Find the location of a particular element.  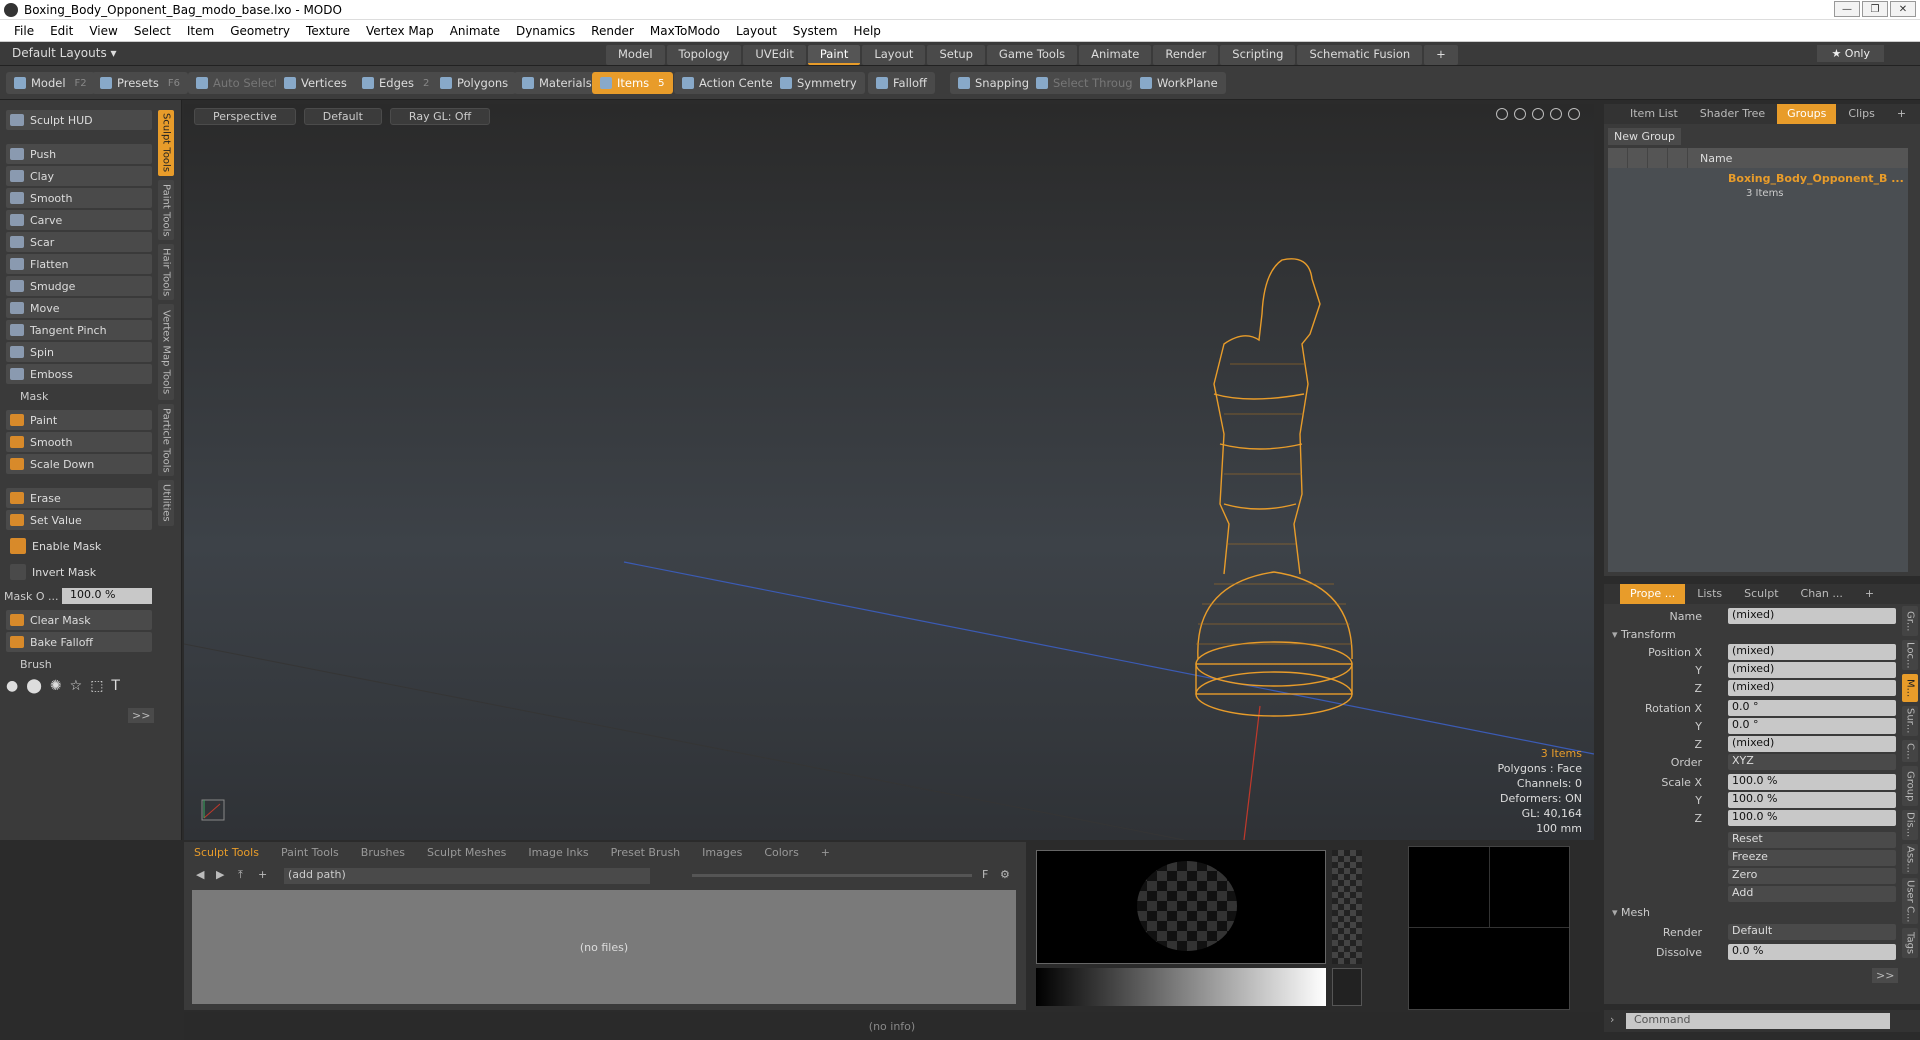

up-directory-icon: ⤒ is located at coordinates (240, 875).